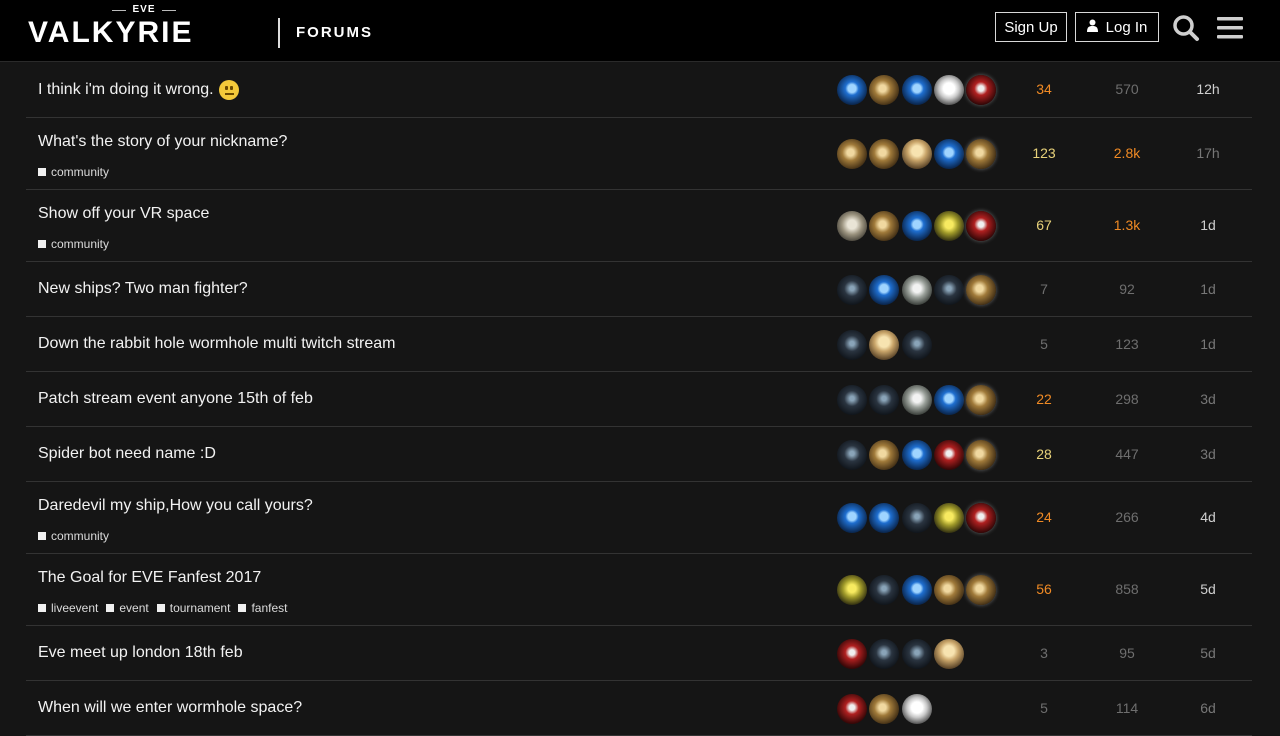 This screenshot has width=1280, height=736. Describe the element at coordinates (1127, 225) in the screenshot. I see `view-count: 1.3k` at that location.